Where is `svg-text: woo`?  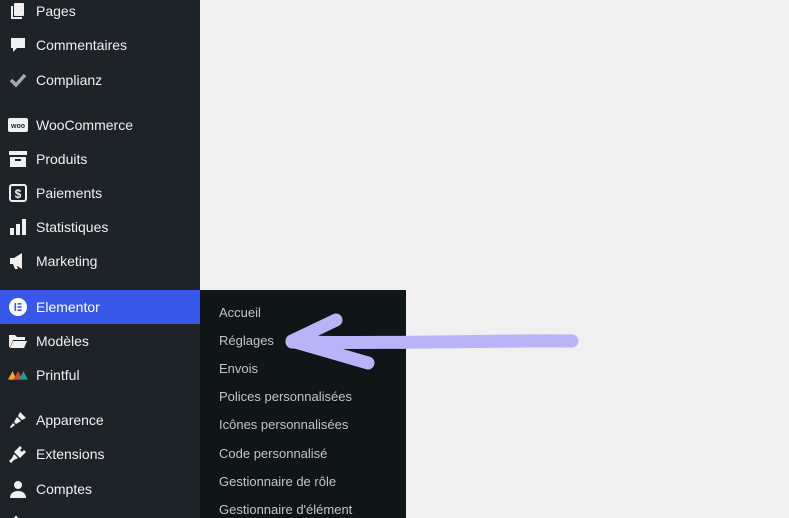 svg-text: woo is located at coordinates (17, 126).